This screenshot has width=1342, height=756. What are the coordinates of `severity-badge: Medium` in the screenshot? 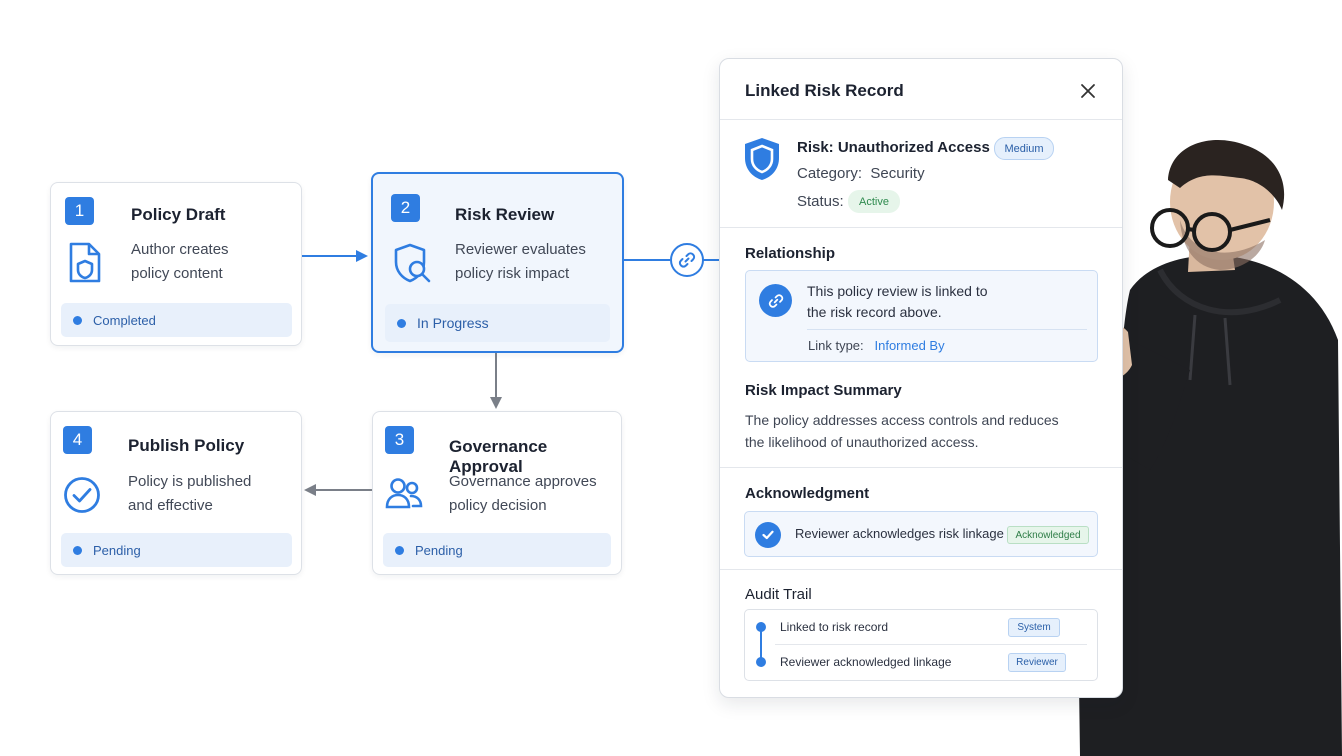 It's located at (1024, 148).